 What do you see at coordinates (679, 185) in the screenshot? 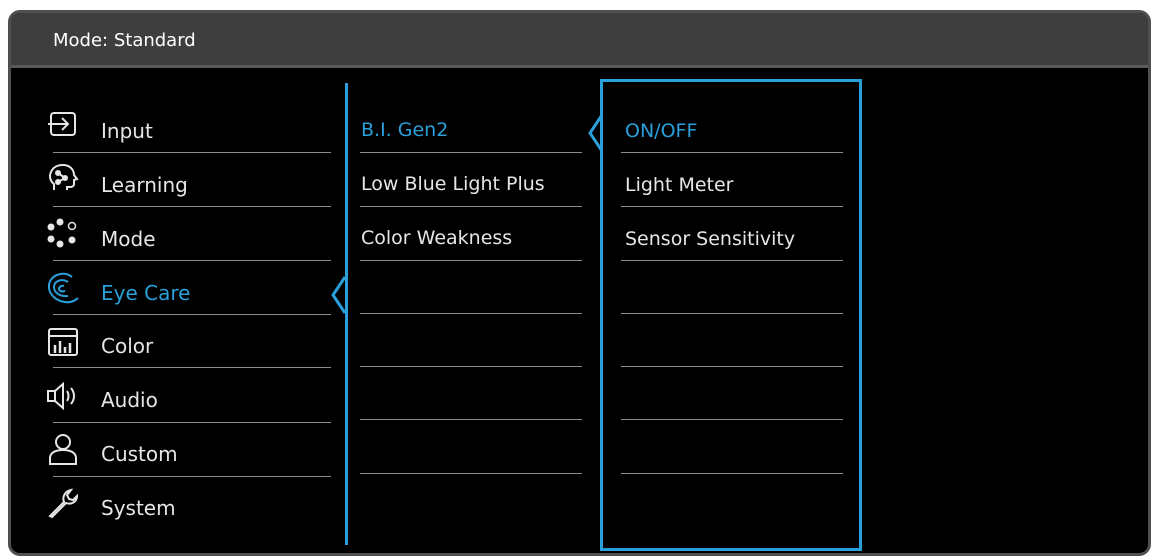
I see `option-light-meter: Light Meter` at bounding box center [679, 185].